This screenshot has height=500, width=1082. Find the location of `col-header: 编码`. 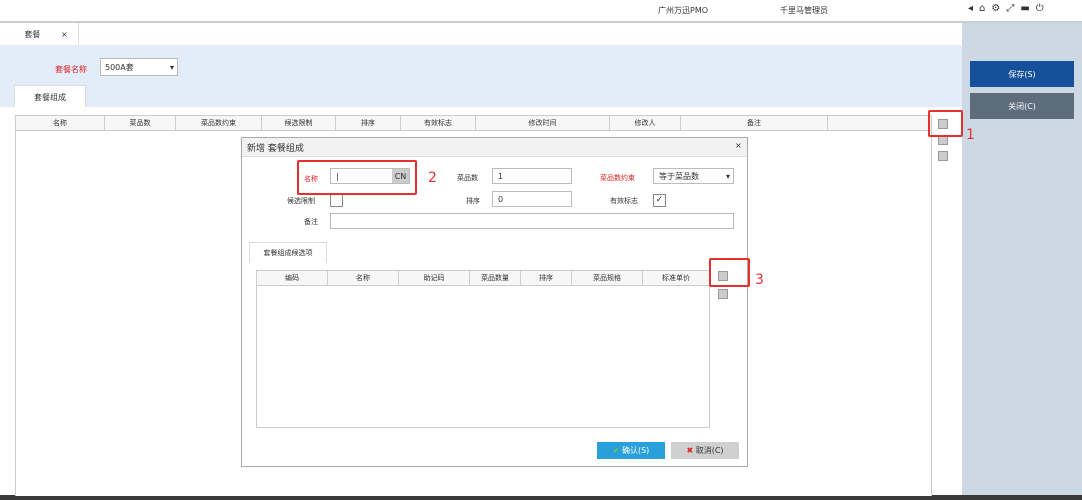

col-header: 编码 is located at coordinates (292, 278).